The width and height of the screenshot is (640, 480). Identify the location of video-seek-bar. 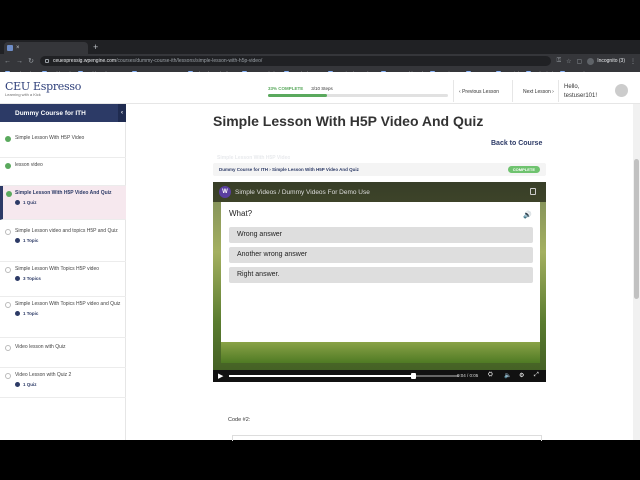
(344, 376).